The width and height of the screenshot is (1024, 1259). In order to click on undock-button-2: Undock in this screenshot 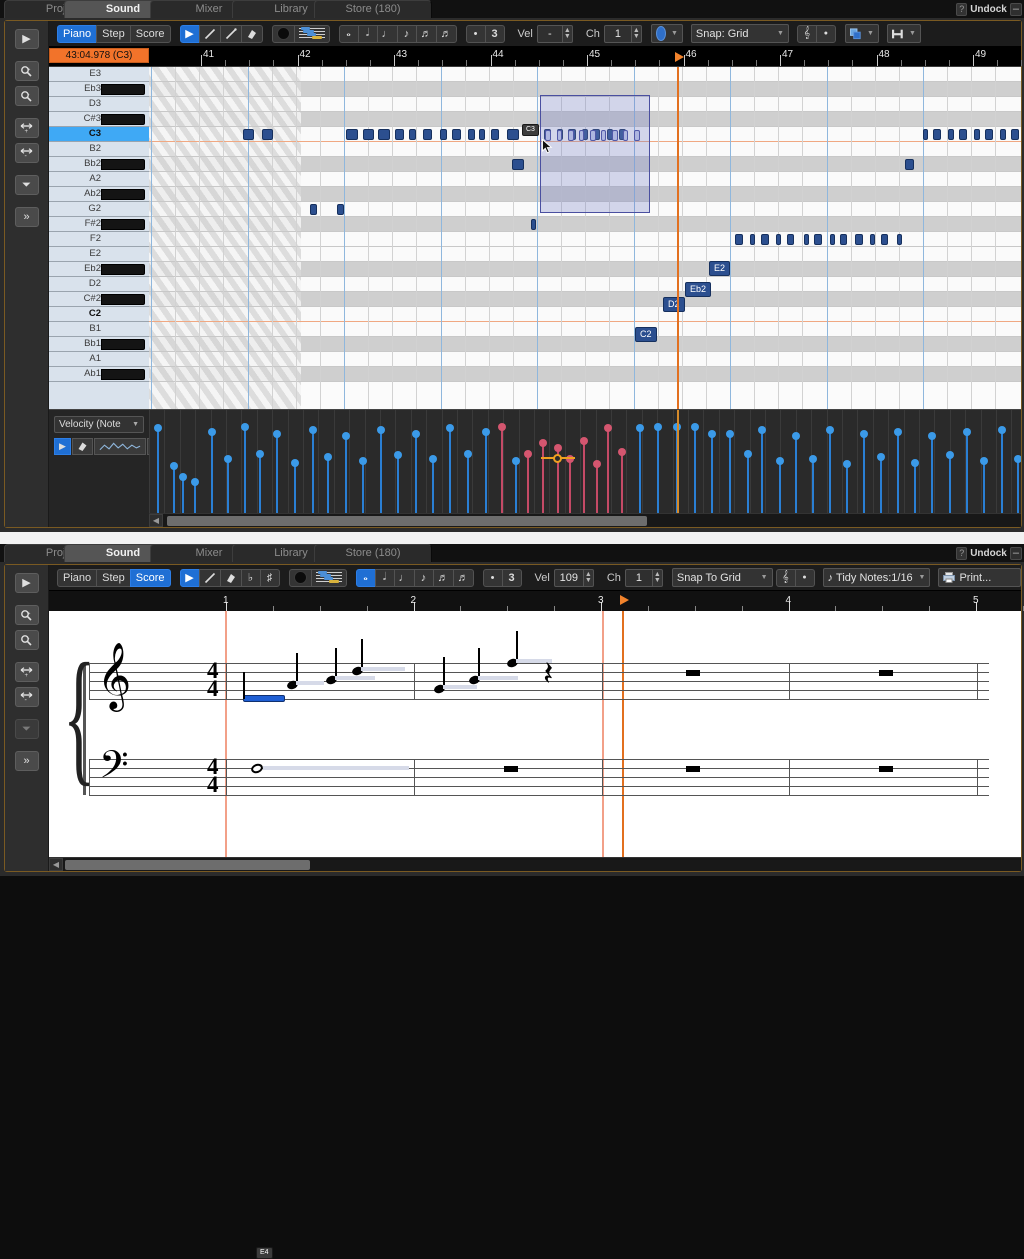, I will do `click(988, 553)`.